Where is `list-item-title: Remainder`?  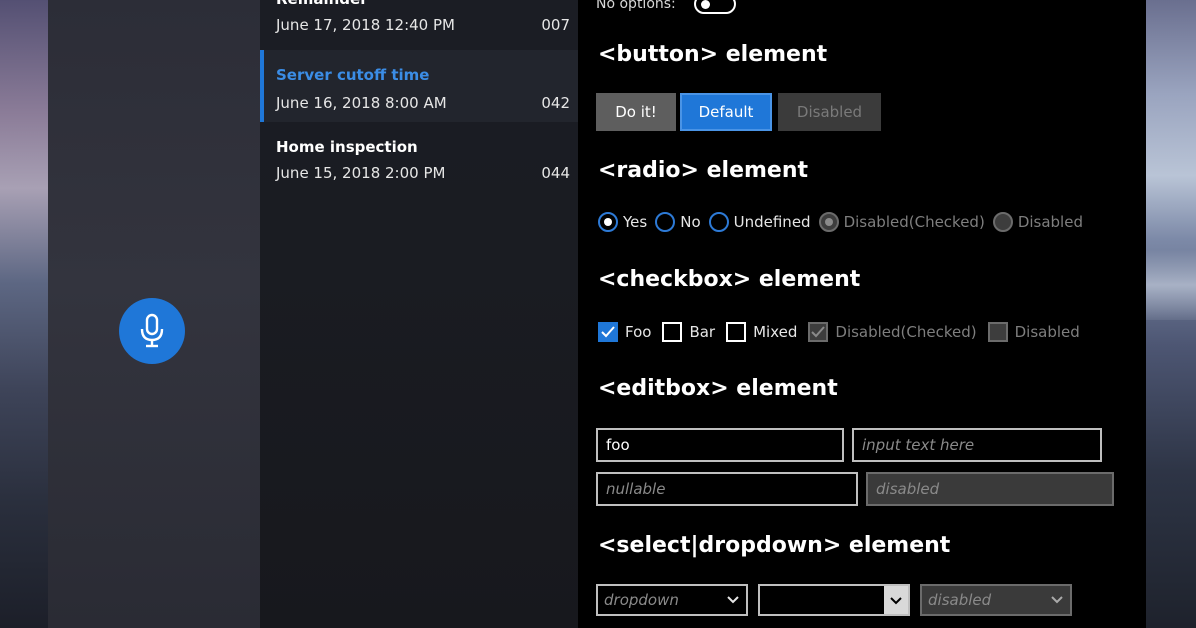
list-item-title: Remainder is located at coordinates (322, 4).